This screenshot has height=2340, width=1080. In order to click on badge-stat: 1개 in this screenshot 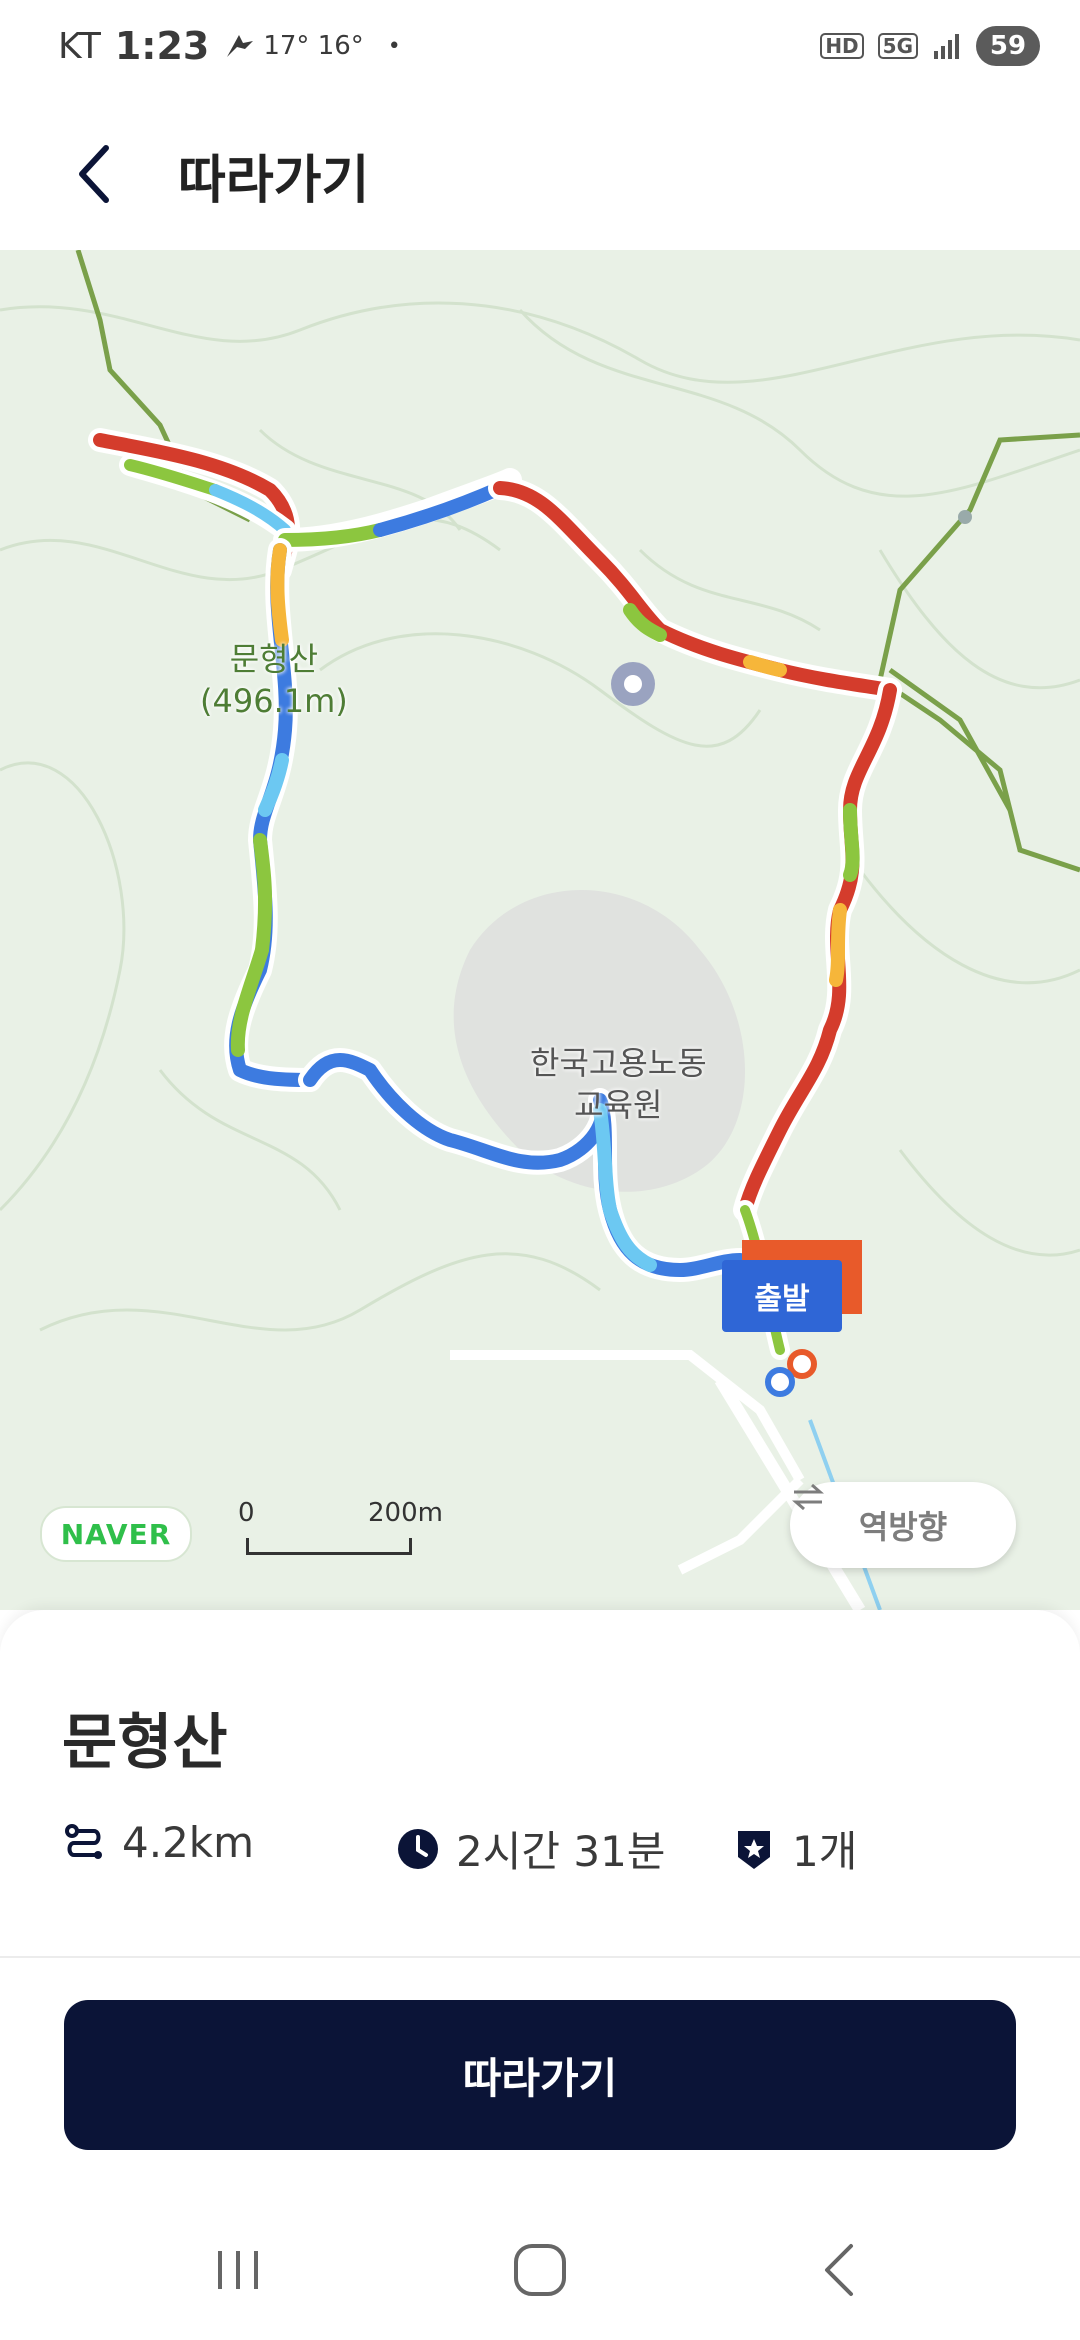, I will do `click(794, 1848)`.